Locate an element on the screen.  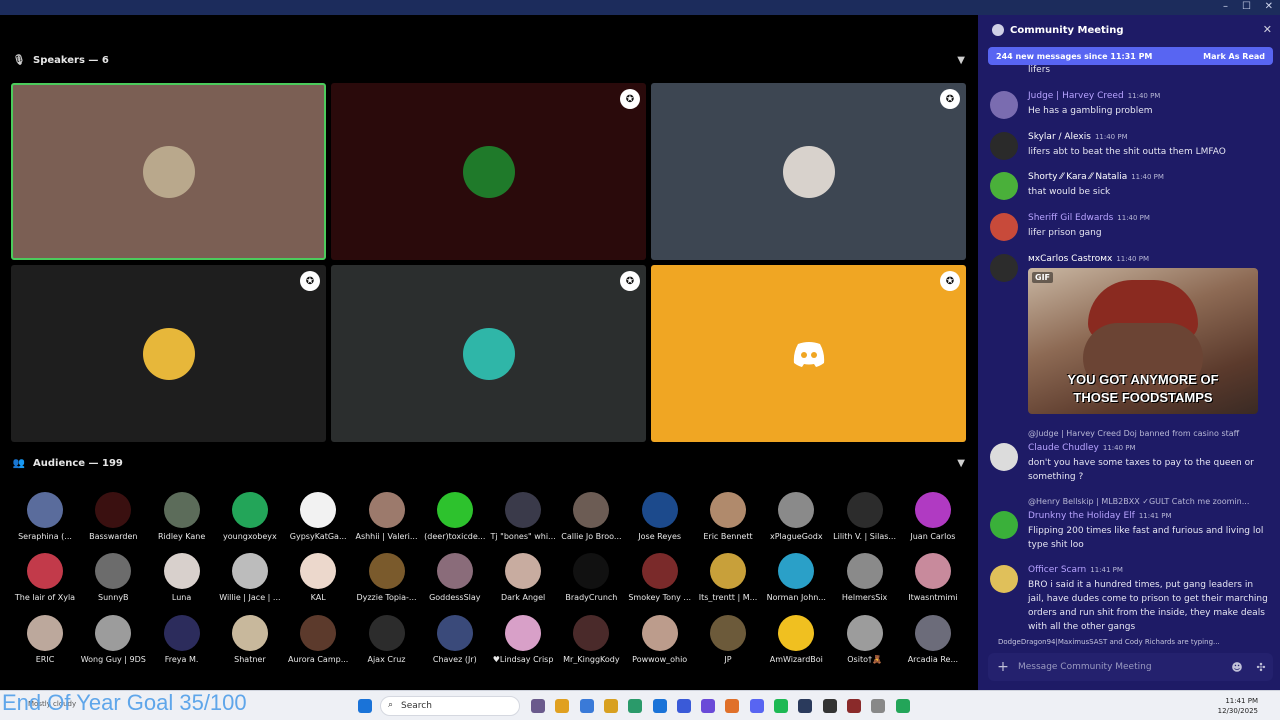
audience-member: Shatner is located at coordinates (250, 639).